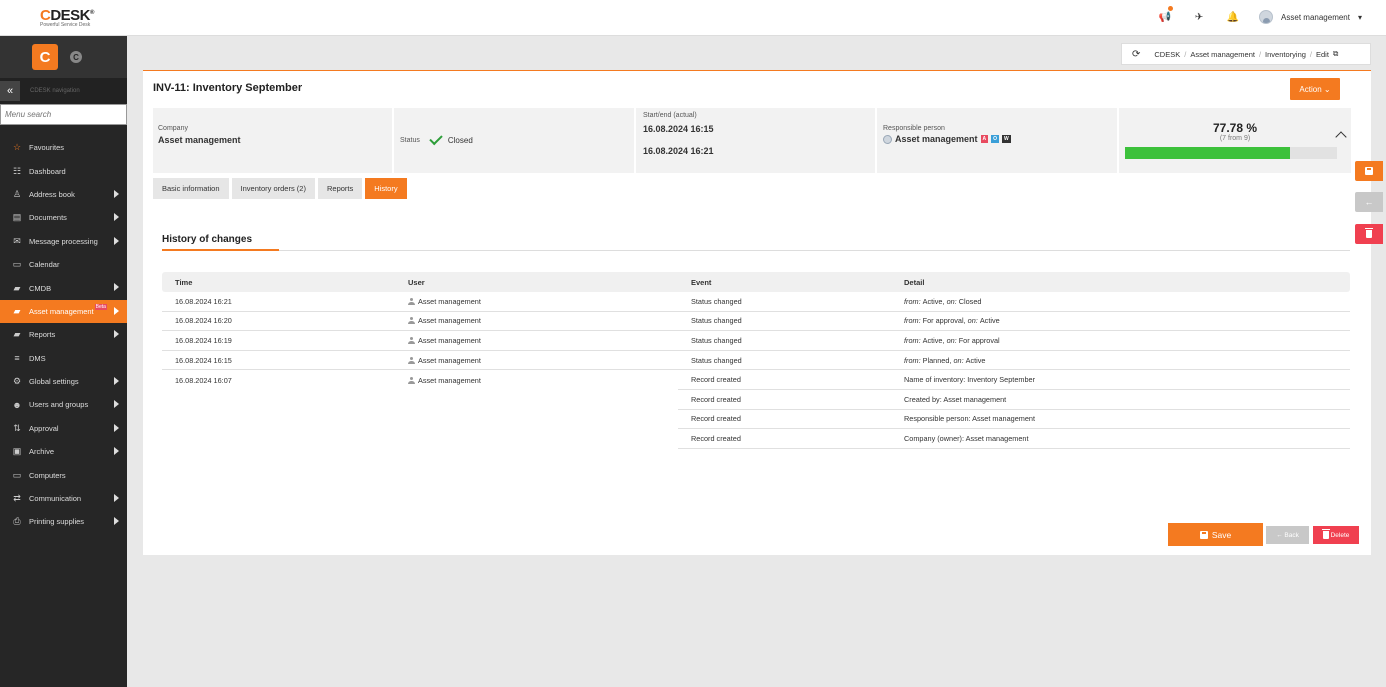 The width and height of the screenshot is (1386, 687). Describe the element at coordinates (45, 57) in the screenshot. I see `sidebar-logo: C` at that location.